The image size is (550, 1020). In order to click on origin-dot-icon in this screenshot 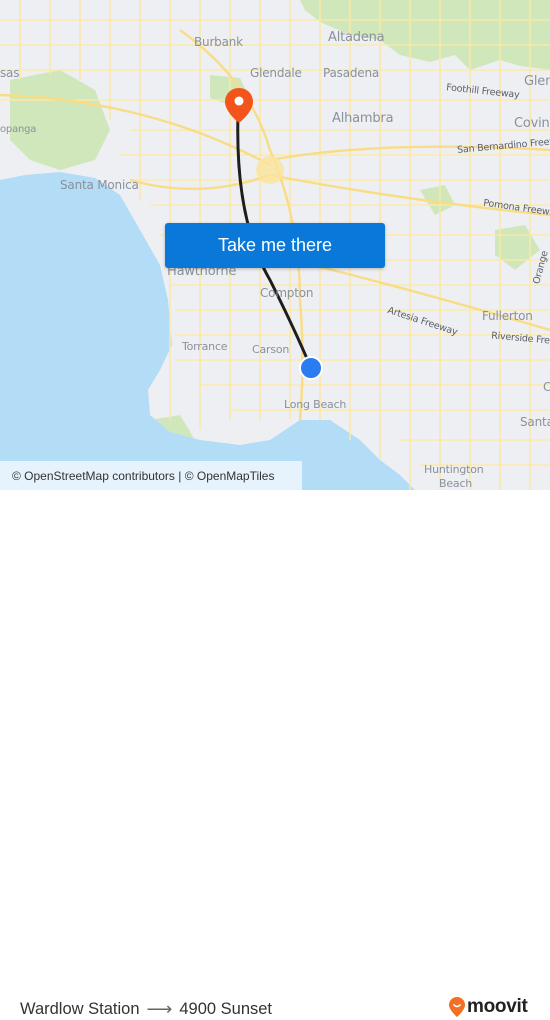, I will do `click(311, 368)`.